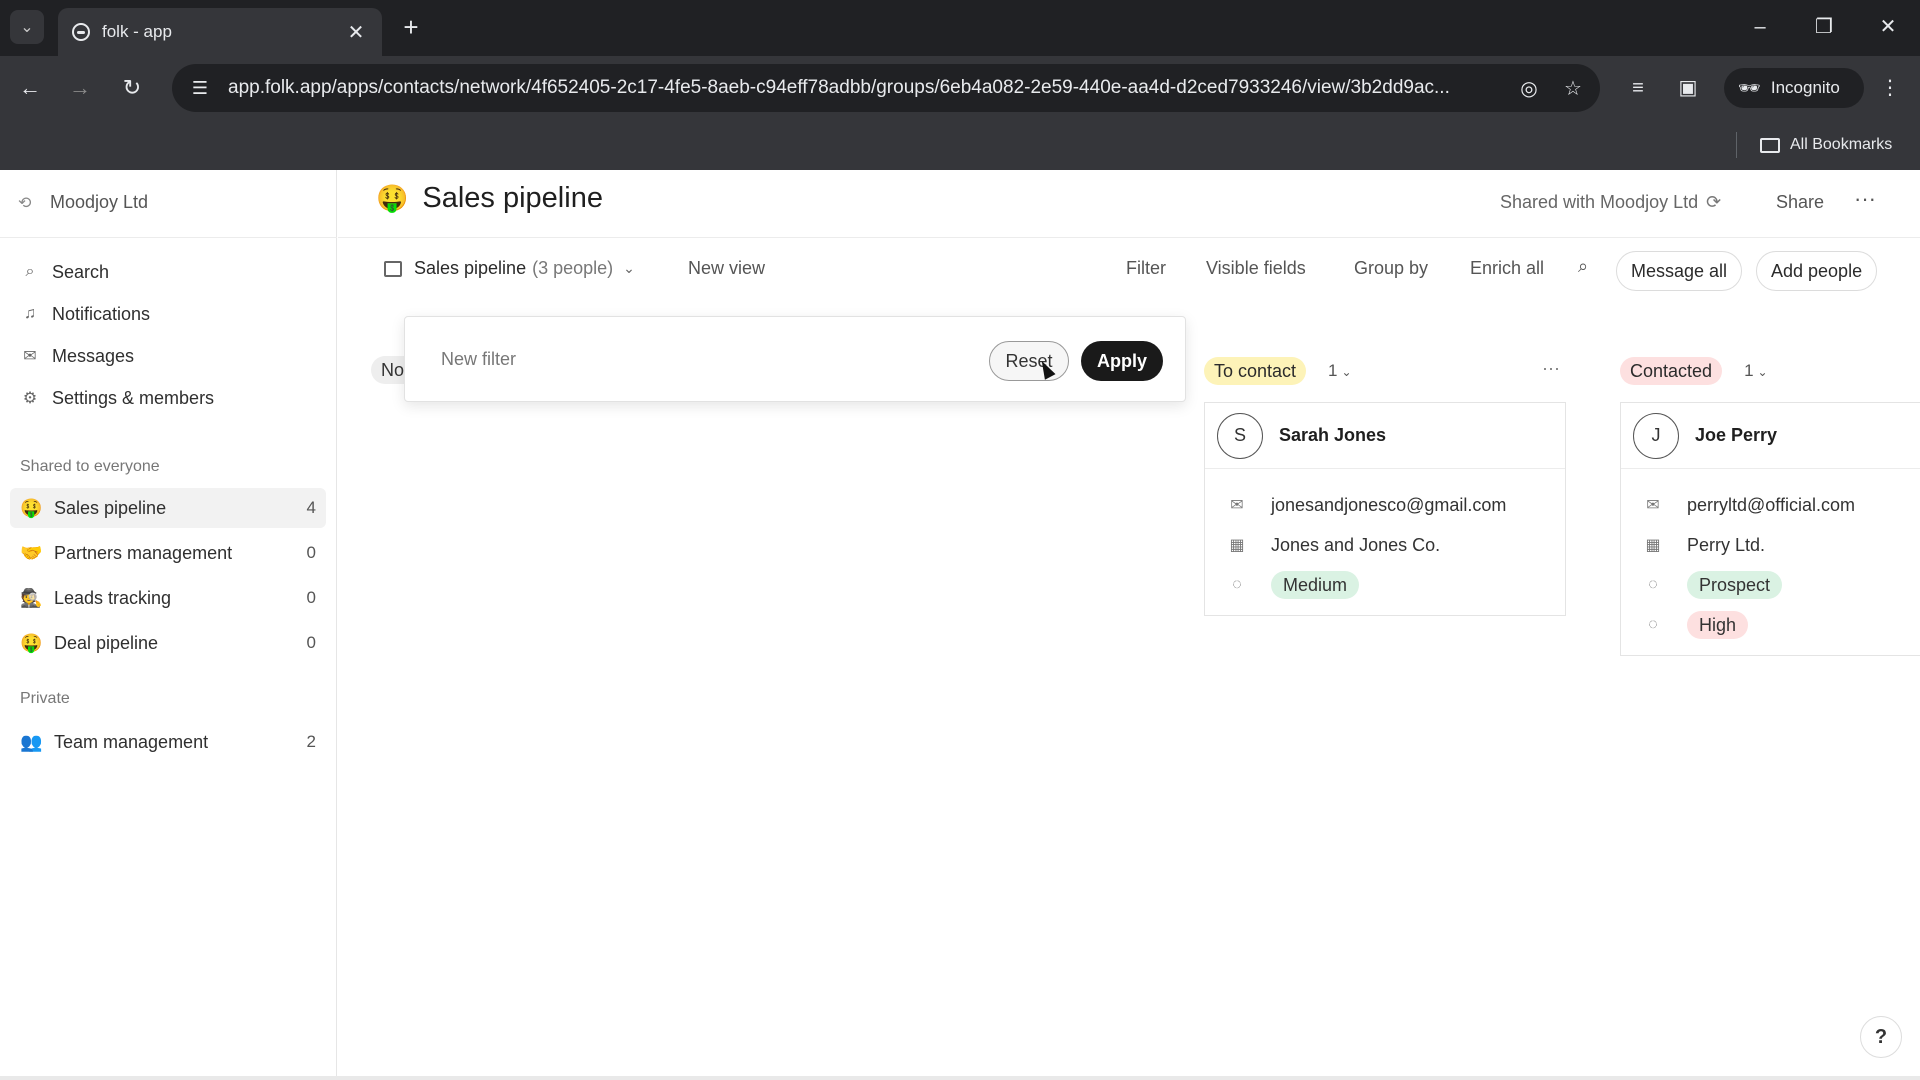  What do you see at coordinates (1122, 361) in the screenshot?
I see `apply-button: Apply` at bounding box center [1122, 361].